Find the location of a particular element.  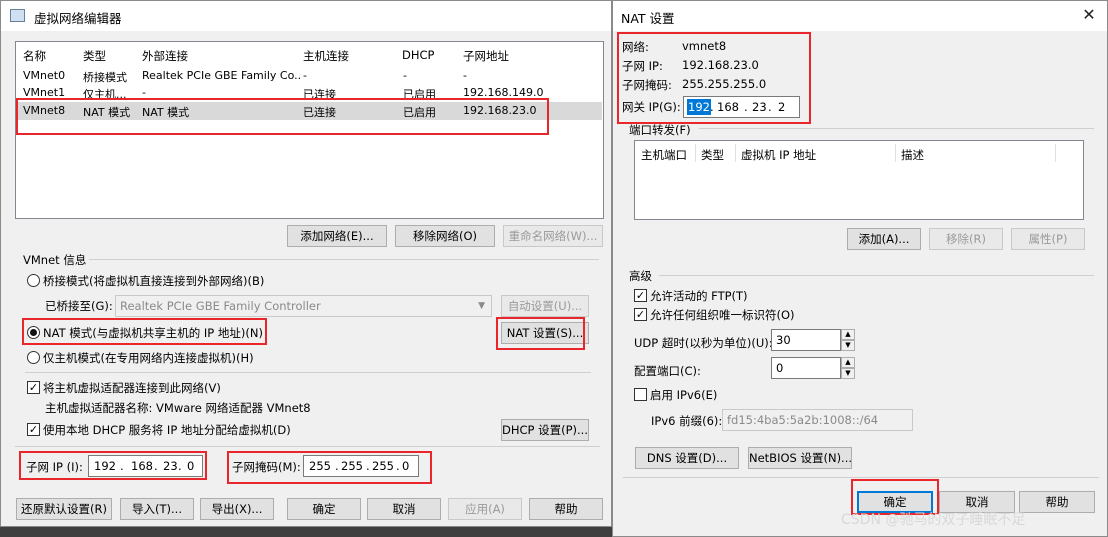

subnet-mask-value: 255.255.255.0 is located at coordinates (724, 84).